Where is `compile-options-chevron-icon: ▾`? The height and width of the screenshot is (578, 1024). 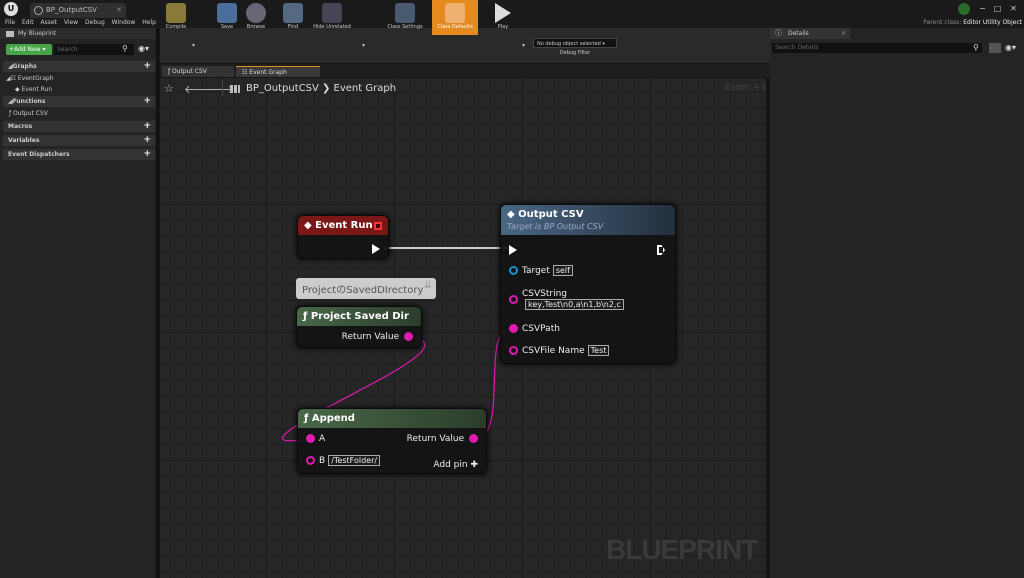
compile-options-chevron-icon: ▾ is located at coordinates (193, 45).